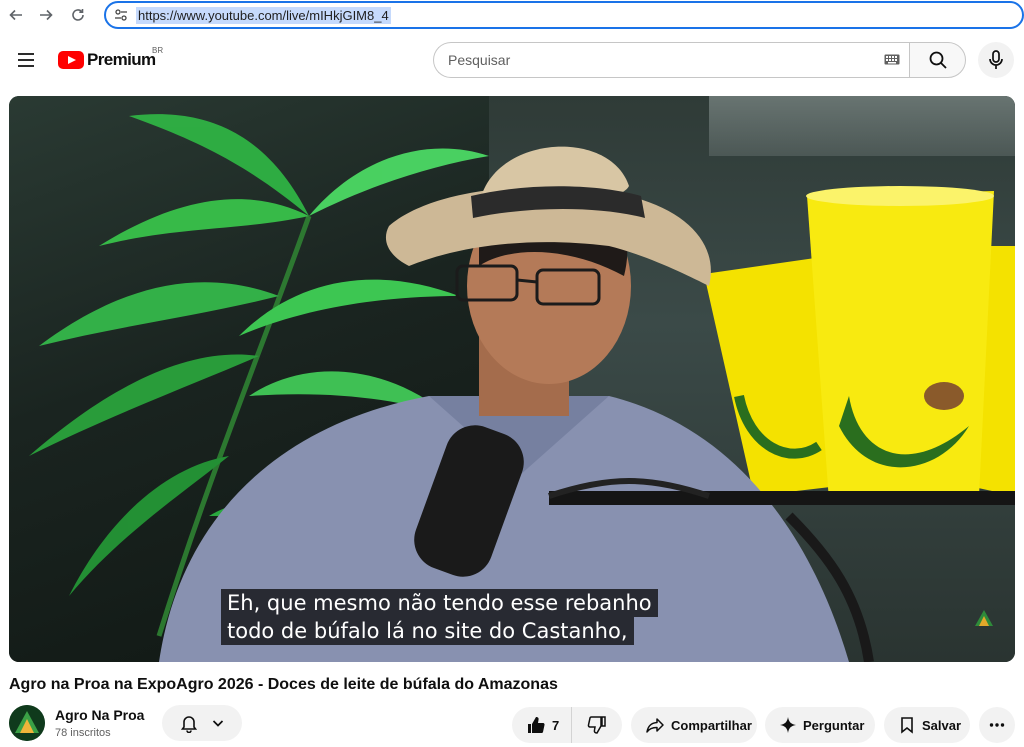  I want to click on browser-toolbar: https://www.youtube.com/live/mIHkjGIM8_4, so click(512, 15).